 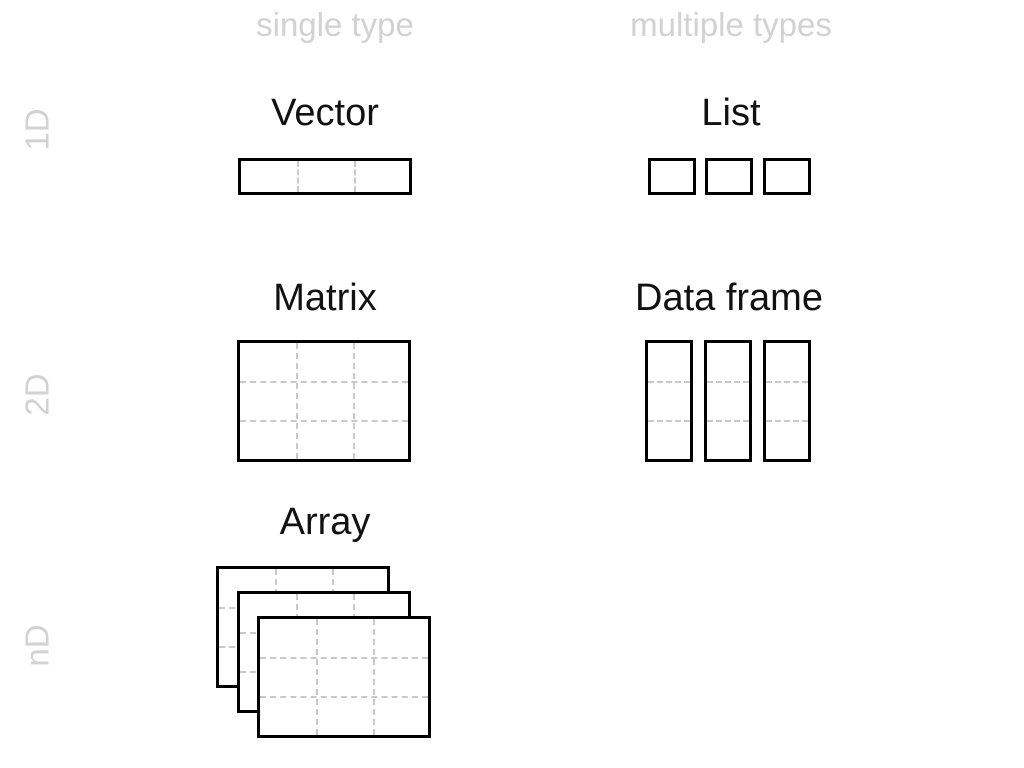 What do you see at coordinates (37, 394) in the screenshot?
I see `row-label-2d: 2D` at bounding box center [37, 394].